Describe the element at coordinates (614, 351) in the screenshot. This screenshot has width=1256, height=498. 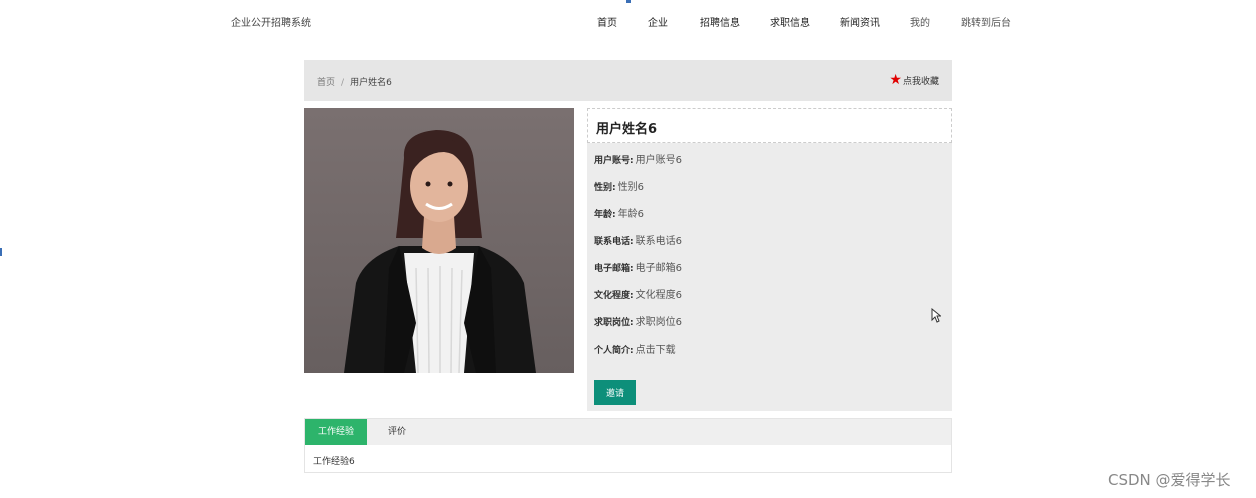
I see `field-label: 个人简介:` at that location.